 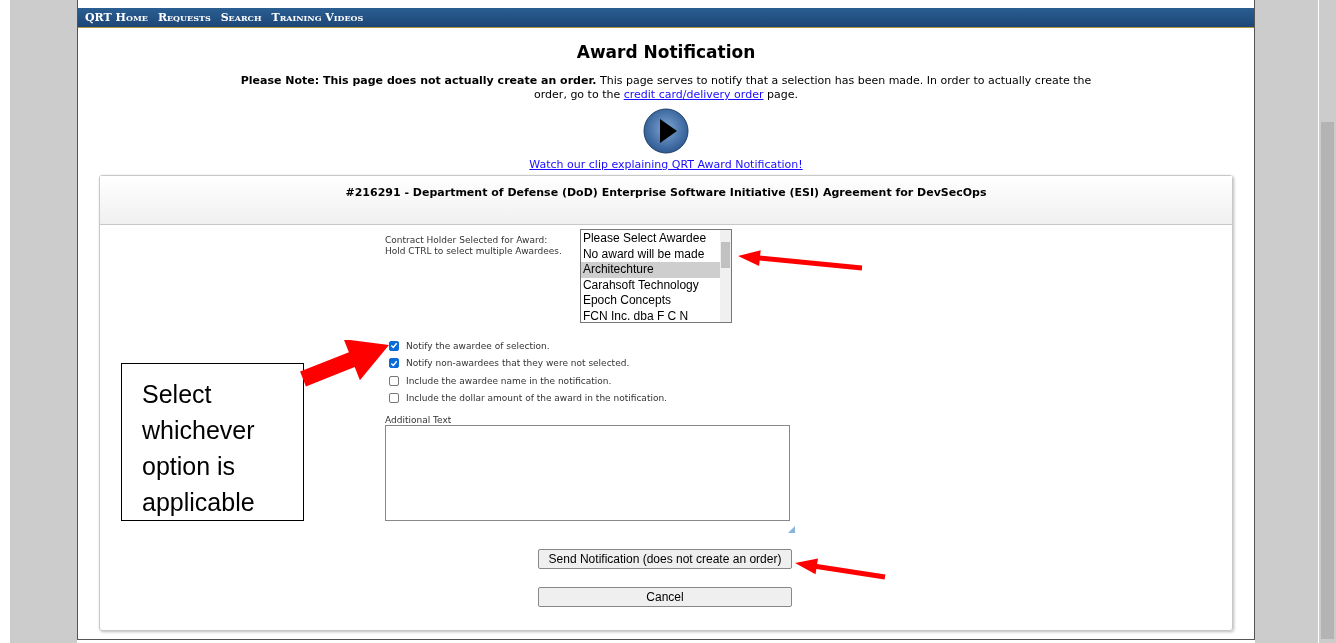 I want to click on text-area, so click(x=587, y=473).